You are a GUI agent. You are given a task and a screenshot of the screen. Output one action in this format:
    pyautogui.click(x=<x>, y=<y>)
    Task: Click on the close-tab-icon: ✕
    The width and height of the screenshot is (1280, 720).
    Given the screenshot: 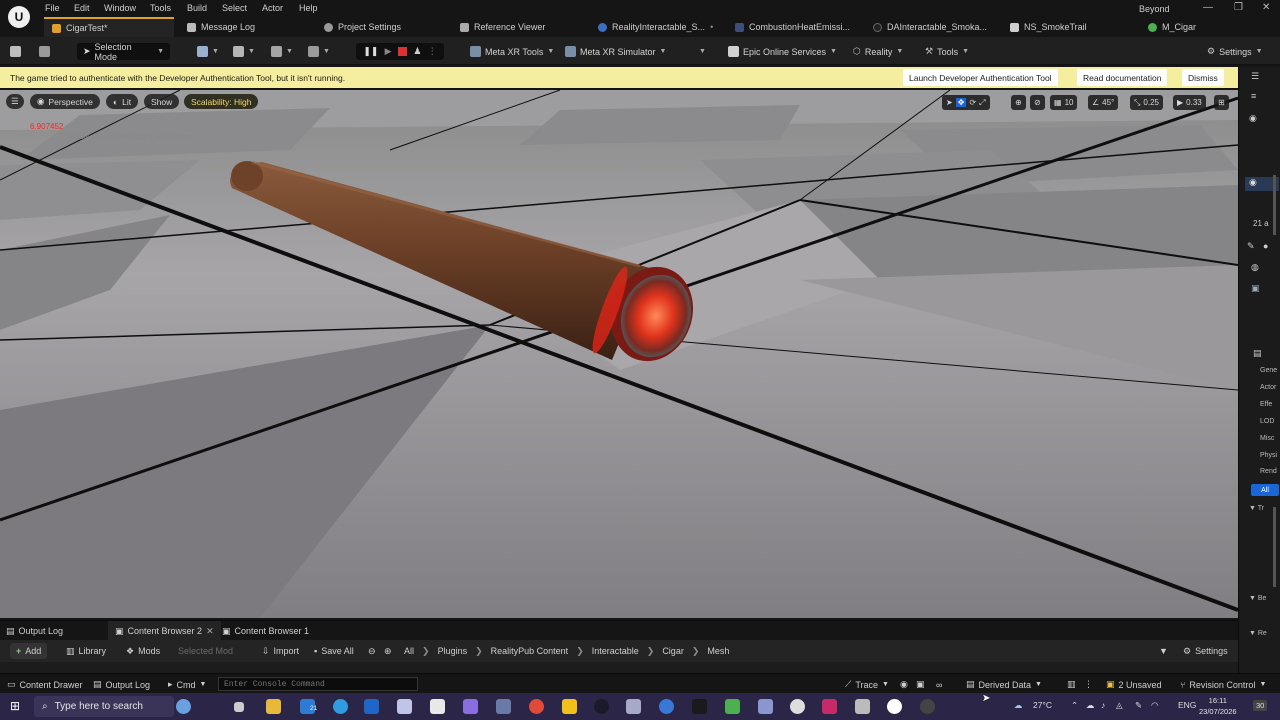 What is the action you would take?
    pyautogui.click(x=210, y=631)
    